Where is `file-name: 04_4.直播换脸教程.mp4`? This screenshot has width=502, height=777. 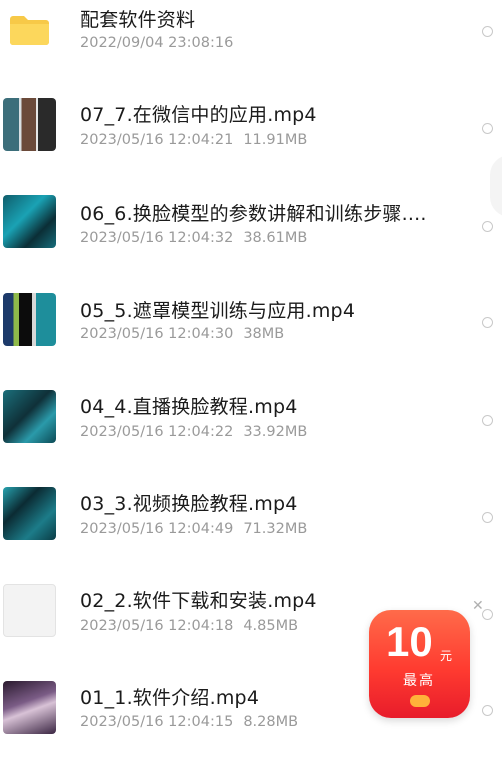
file-name: 04_4.直播换脸教程.mp4 is located at coordinates (189, 407).